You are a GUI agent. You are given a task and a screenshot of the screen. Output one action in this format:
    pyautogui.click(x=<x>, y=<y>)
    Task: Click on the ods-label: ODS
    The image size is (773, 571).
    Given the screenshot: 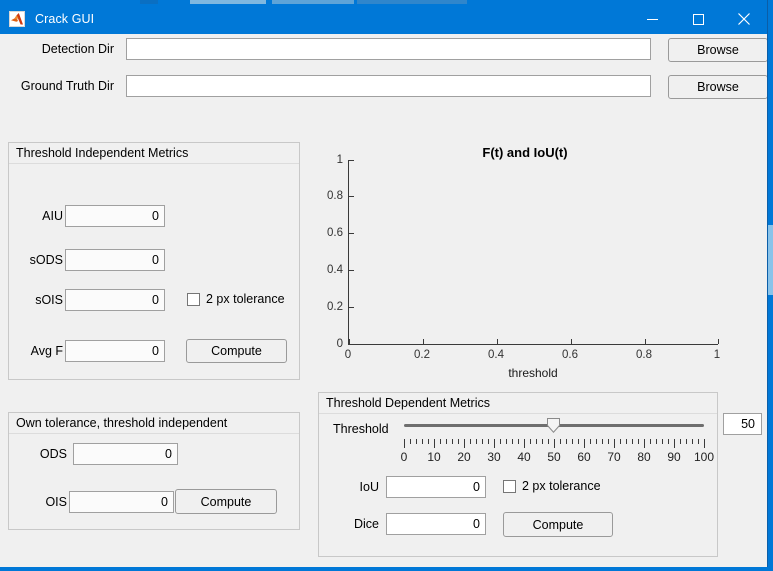 What is the action you would take?
    pyautogui.click(x=53, y=454)
    